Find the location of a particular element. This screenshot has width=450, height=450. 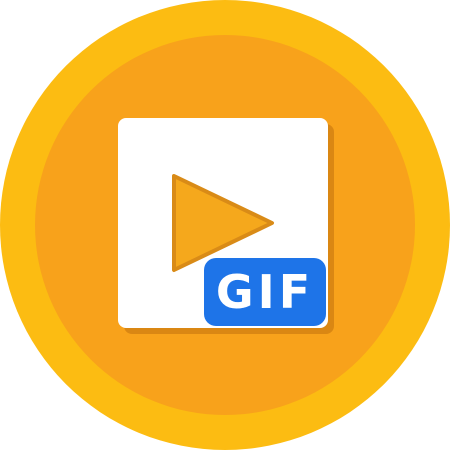

gif-badge: GIF is located at coordinates (265, 292).